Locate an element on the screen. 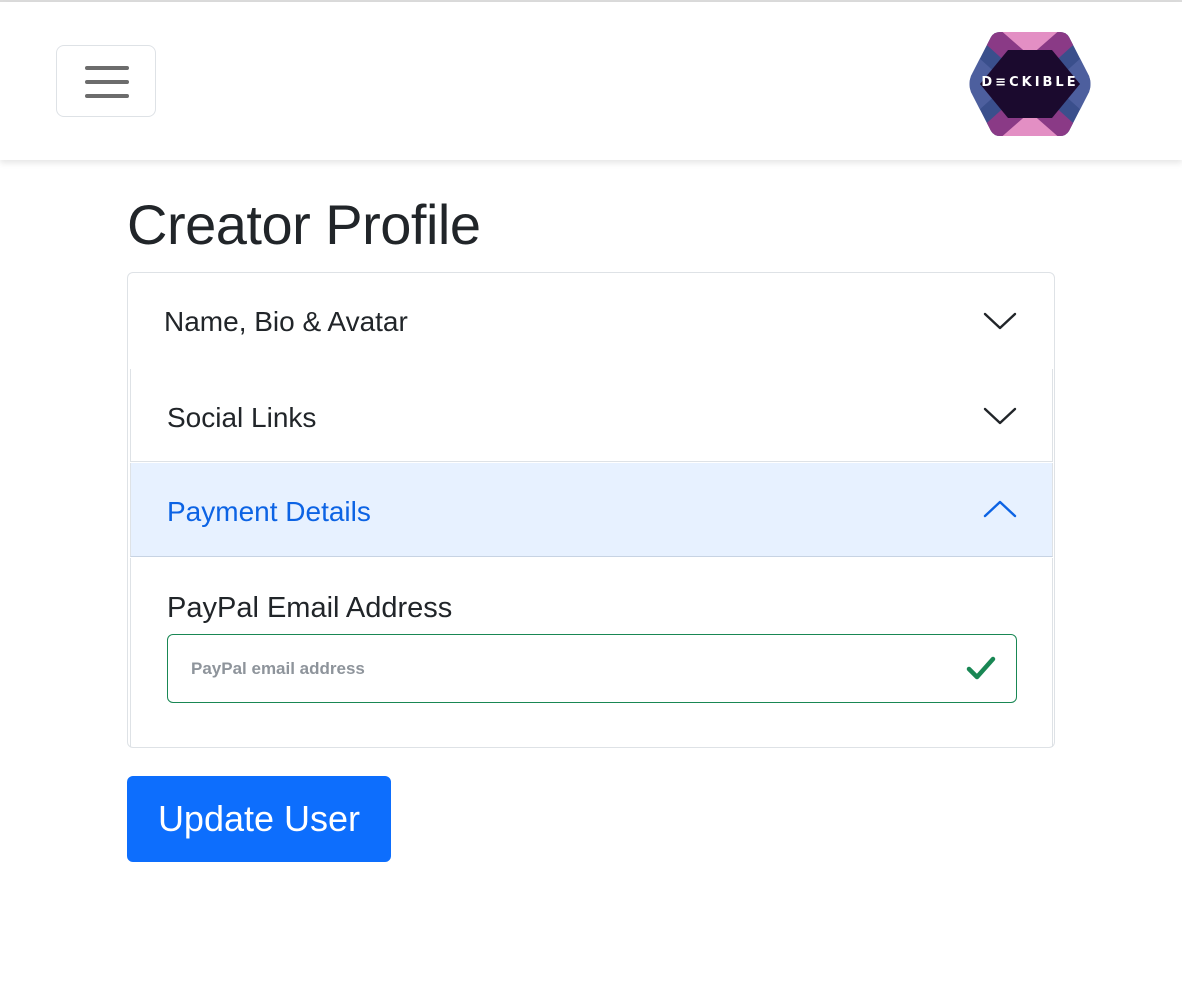  menu-toggle-button is located at coordinates (106, 81).